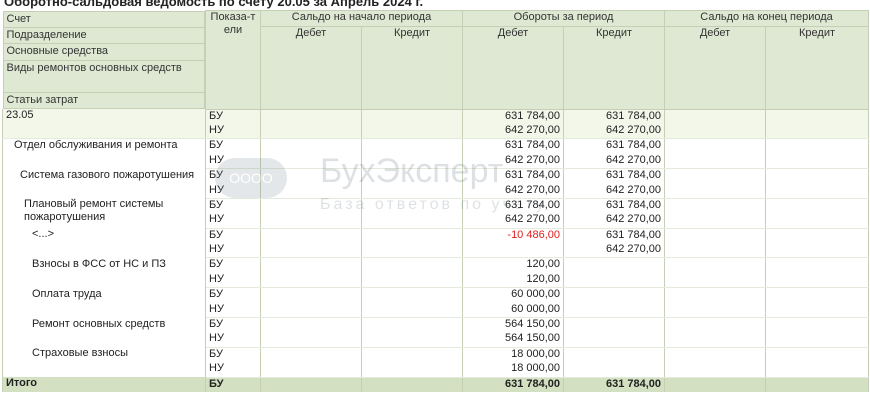 This screenshot has width=870, height=400. What do you see at coordinates (104, 384) in the screenshot?
I see `row-name: Итого` at bounding box center [104, 384].